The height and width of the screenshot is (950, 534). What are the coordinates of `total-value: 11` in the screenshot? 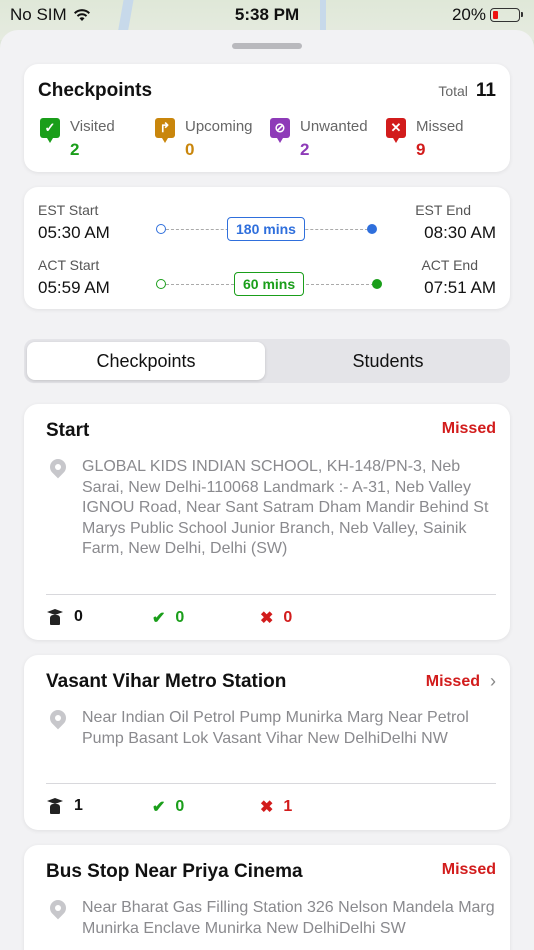 It's located at (485, 90).